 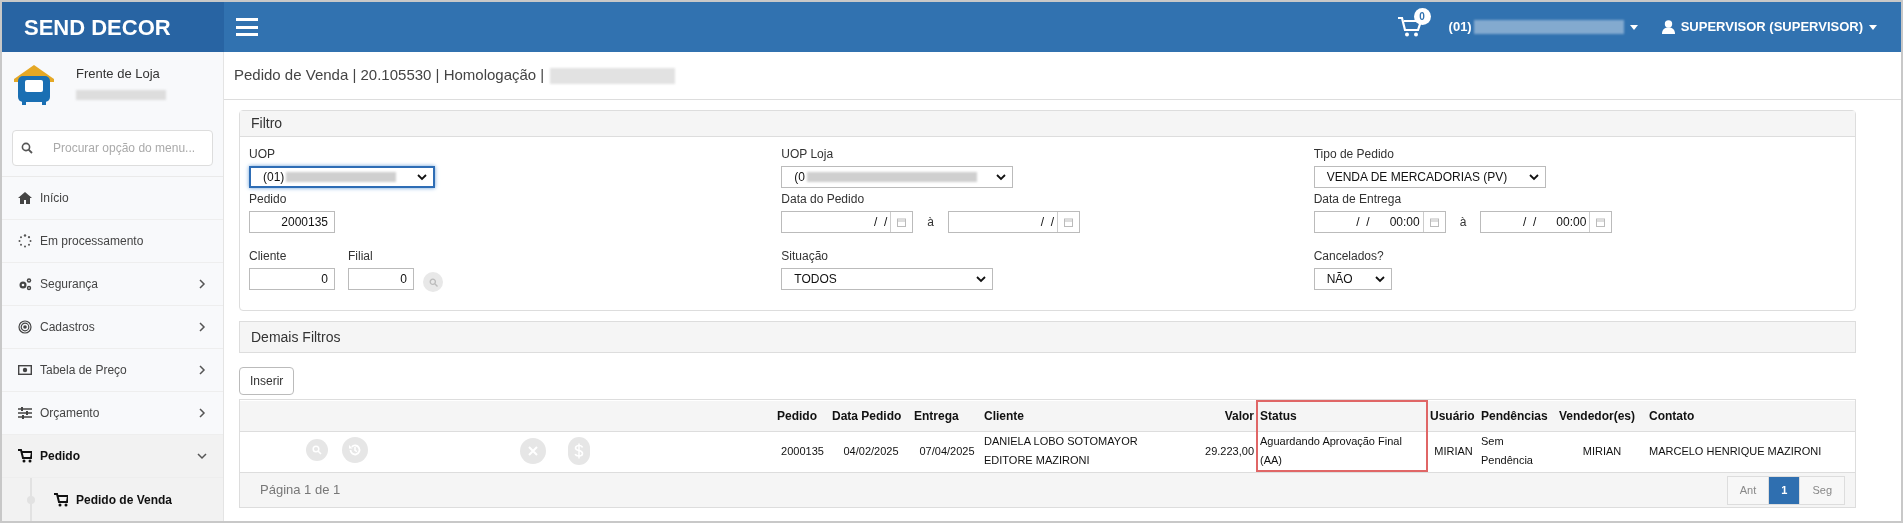 What do you see at coordinates (1784, 490) in the screenshot?
I see `page-button: 1` at bounding box center [1784, 490].